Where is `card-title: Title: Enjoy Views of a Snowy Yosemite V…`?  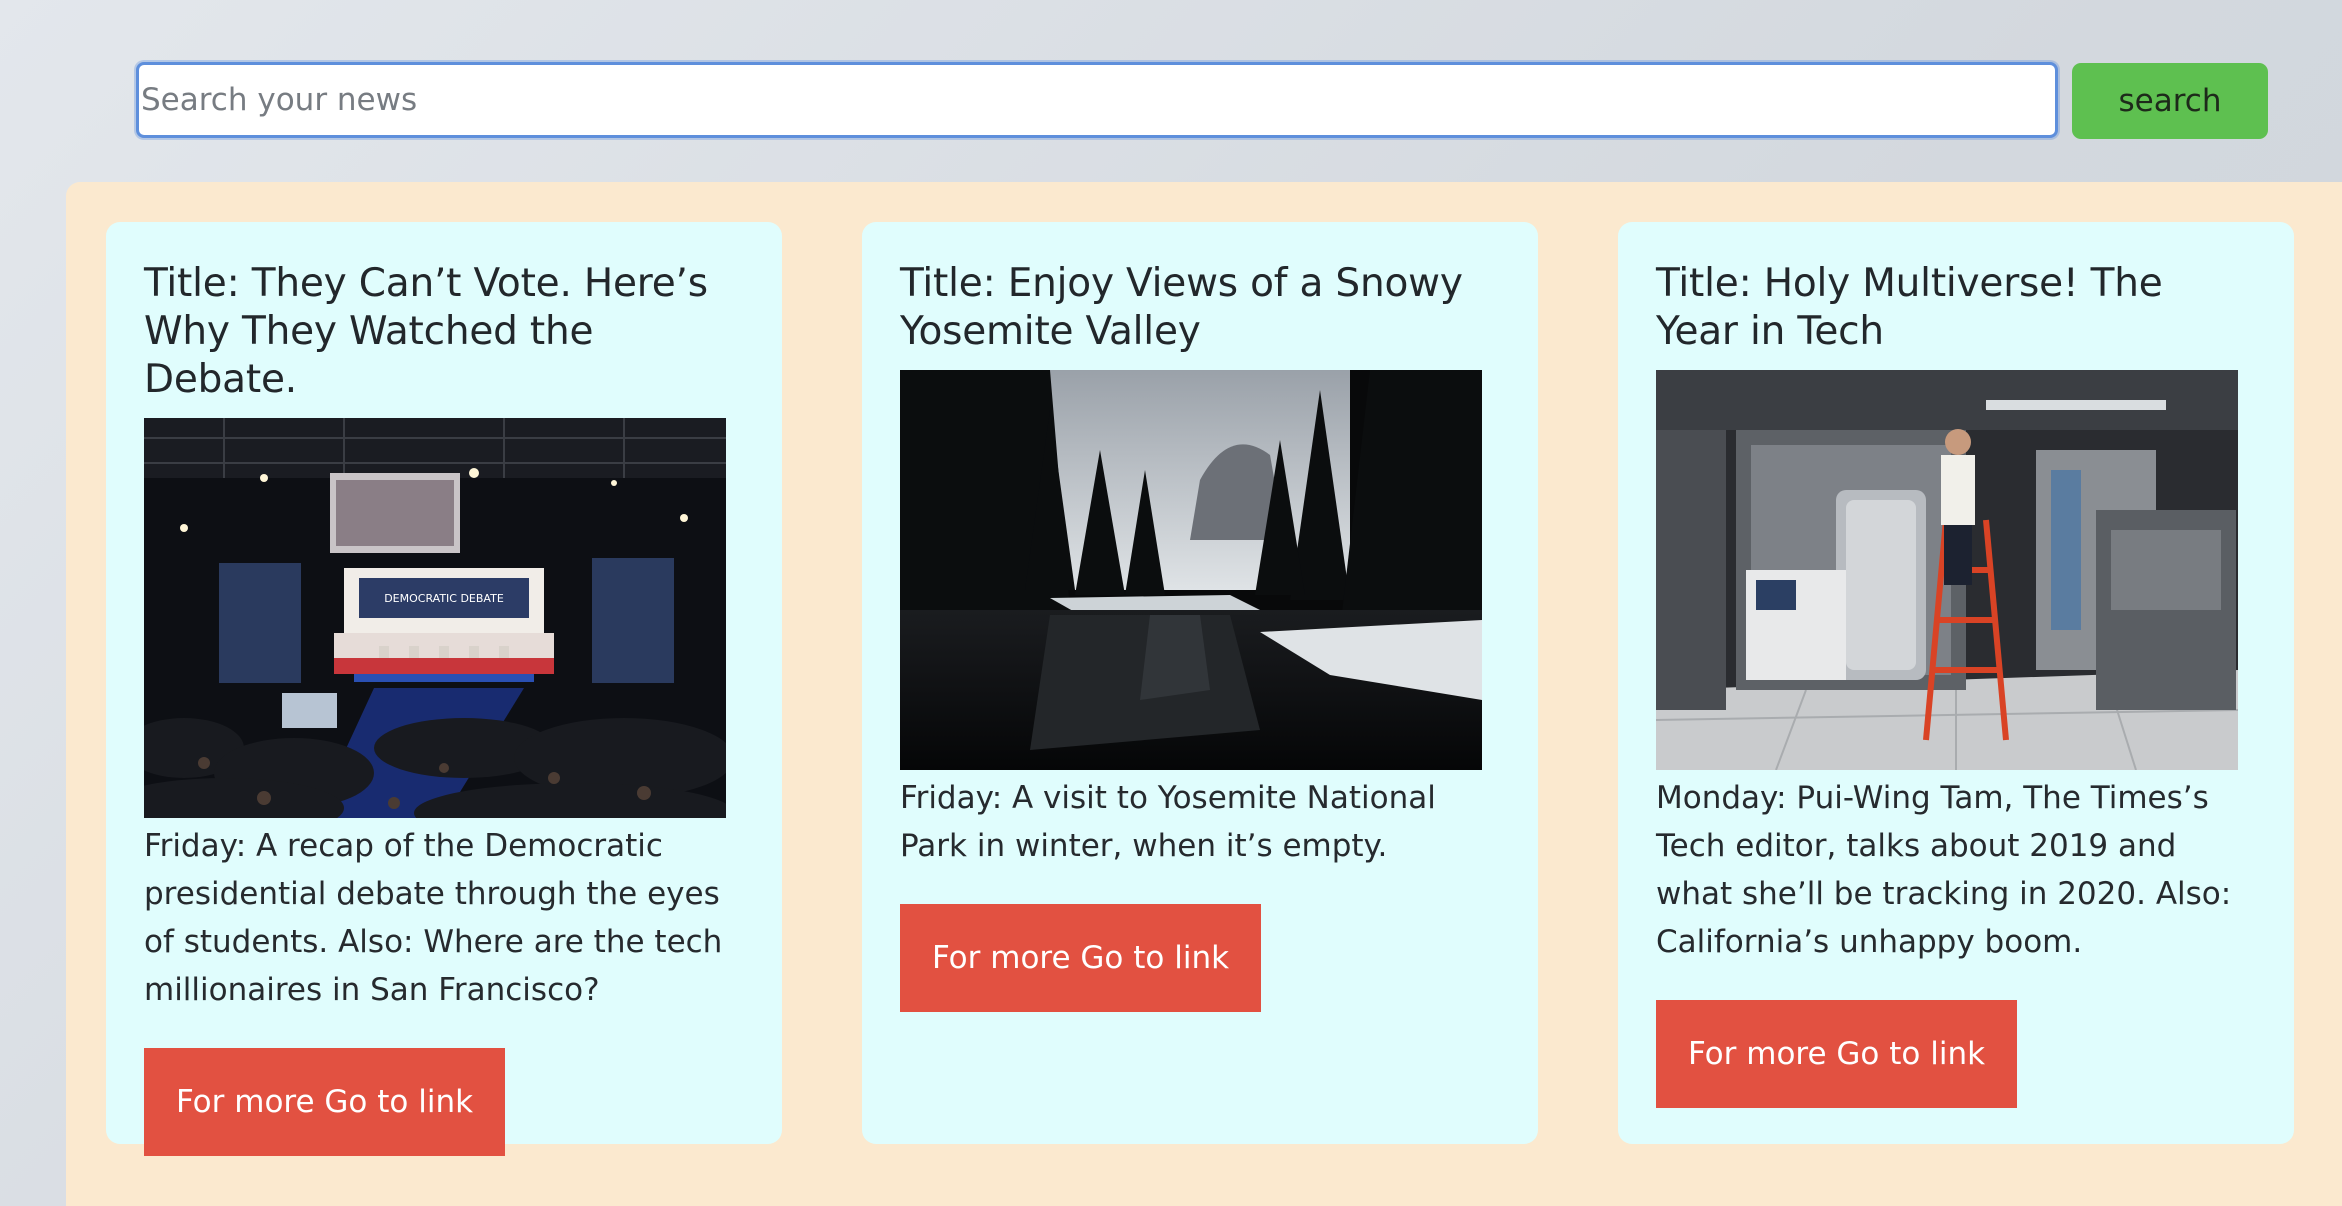 card-title: Title: Enjoy Views of a Snowy Yosemite V… is located at coordinates (1181, 307).